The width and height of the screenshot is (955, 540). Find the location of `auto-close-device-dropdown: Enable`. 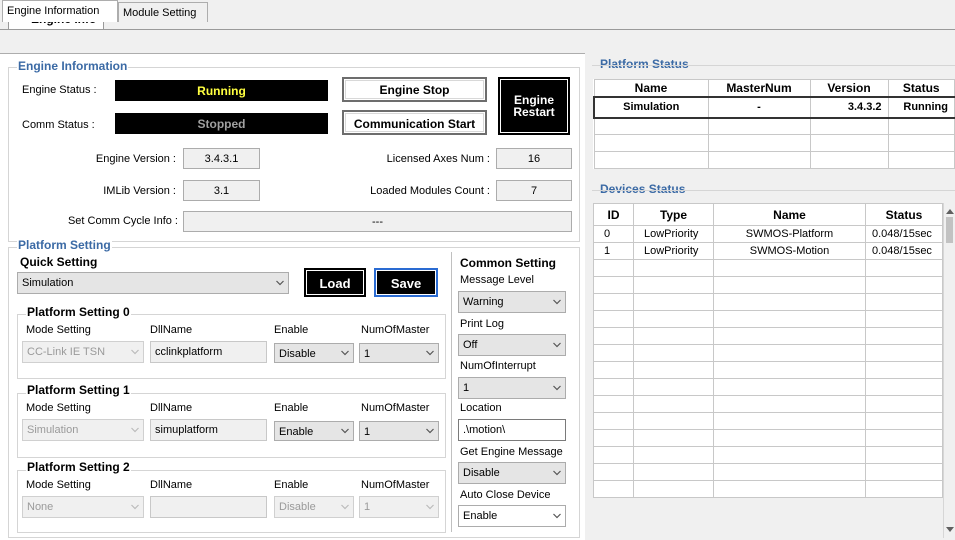

auto-close-device-dropdown: Enable is located at coordinates (512, 516).